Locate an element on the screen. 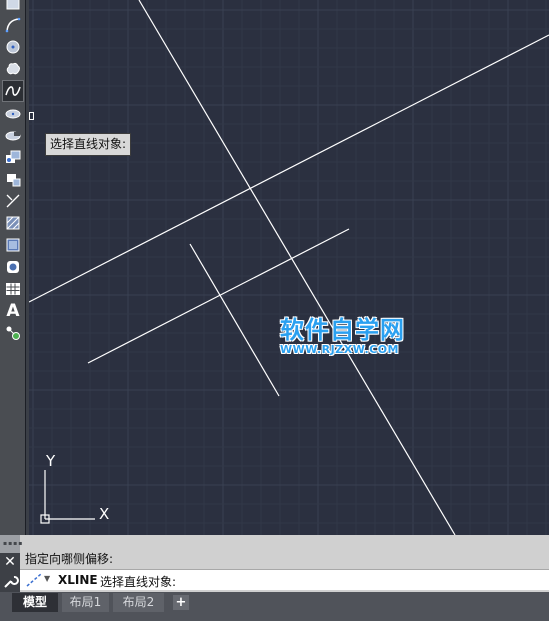  region-tool-button is located at coordinates (13, 267).